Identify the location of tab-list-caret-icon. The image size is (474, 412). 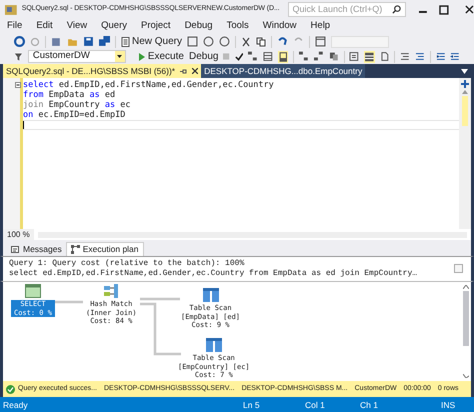
(464, 71).